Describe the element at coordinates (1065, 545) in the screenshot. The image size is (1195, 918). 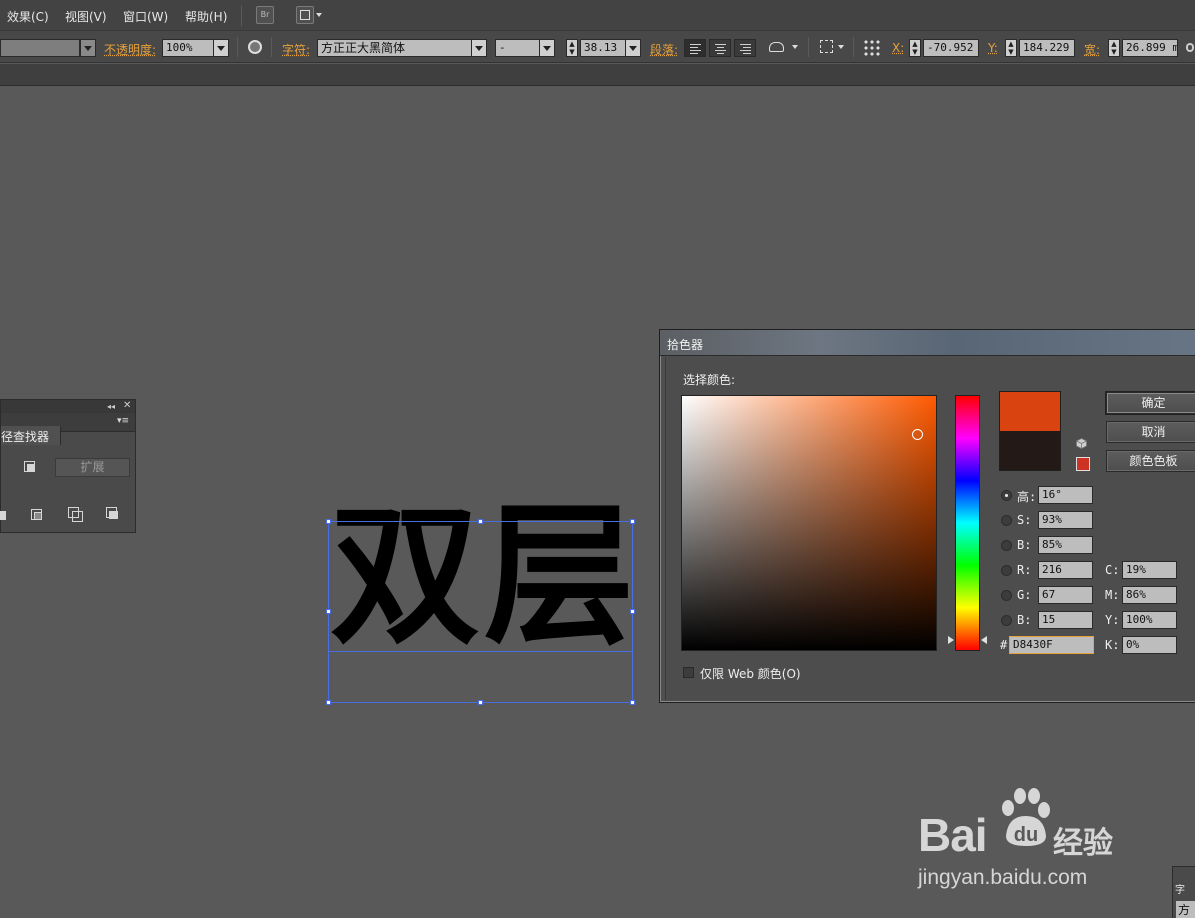
I see `brightness-input: 85%` at that location.